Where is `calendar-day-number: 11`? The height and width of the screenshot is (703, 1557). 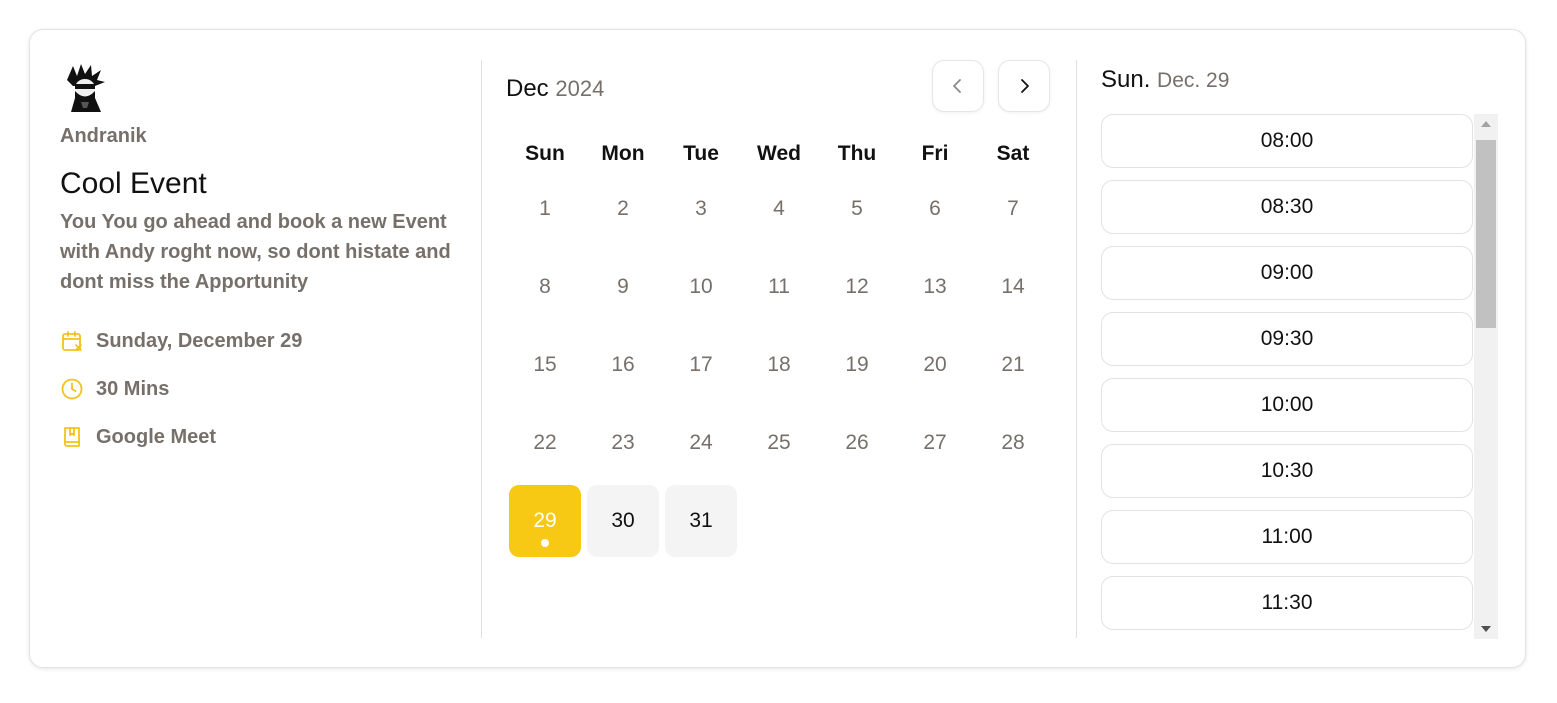 calendar-day-number: 11 is located at coordinates (779, 286).